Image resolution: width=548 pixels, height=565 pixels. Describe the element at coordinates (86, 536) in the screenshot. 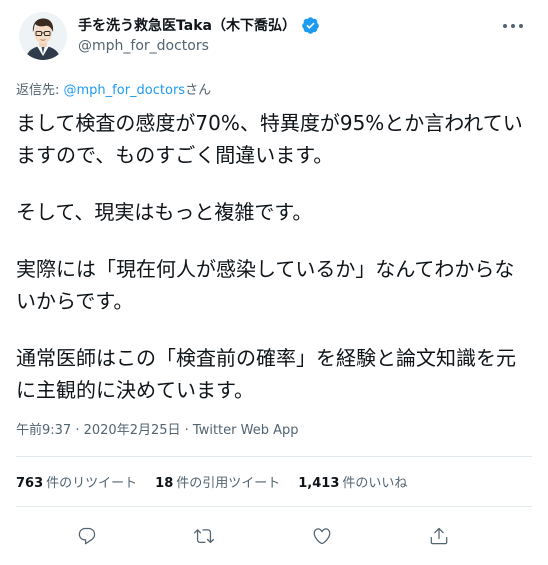

I see `reply-icon` at that location.